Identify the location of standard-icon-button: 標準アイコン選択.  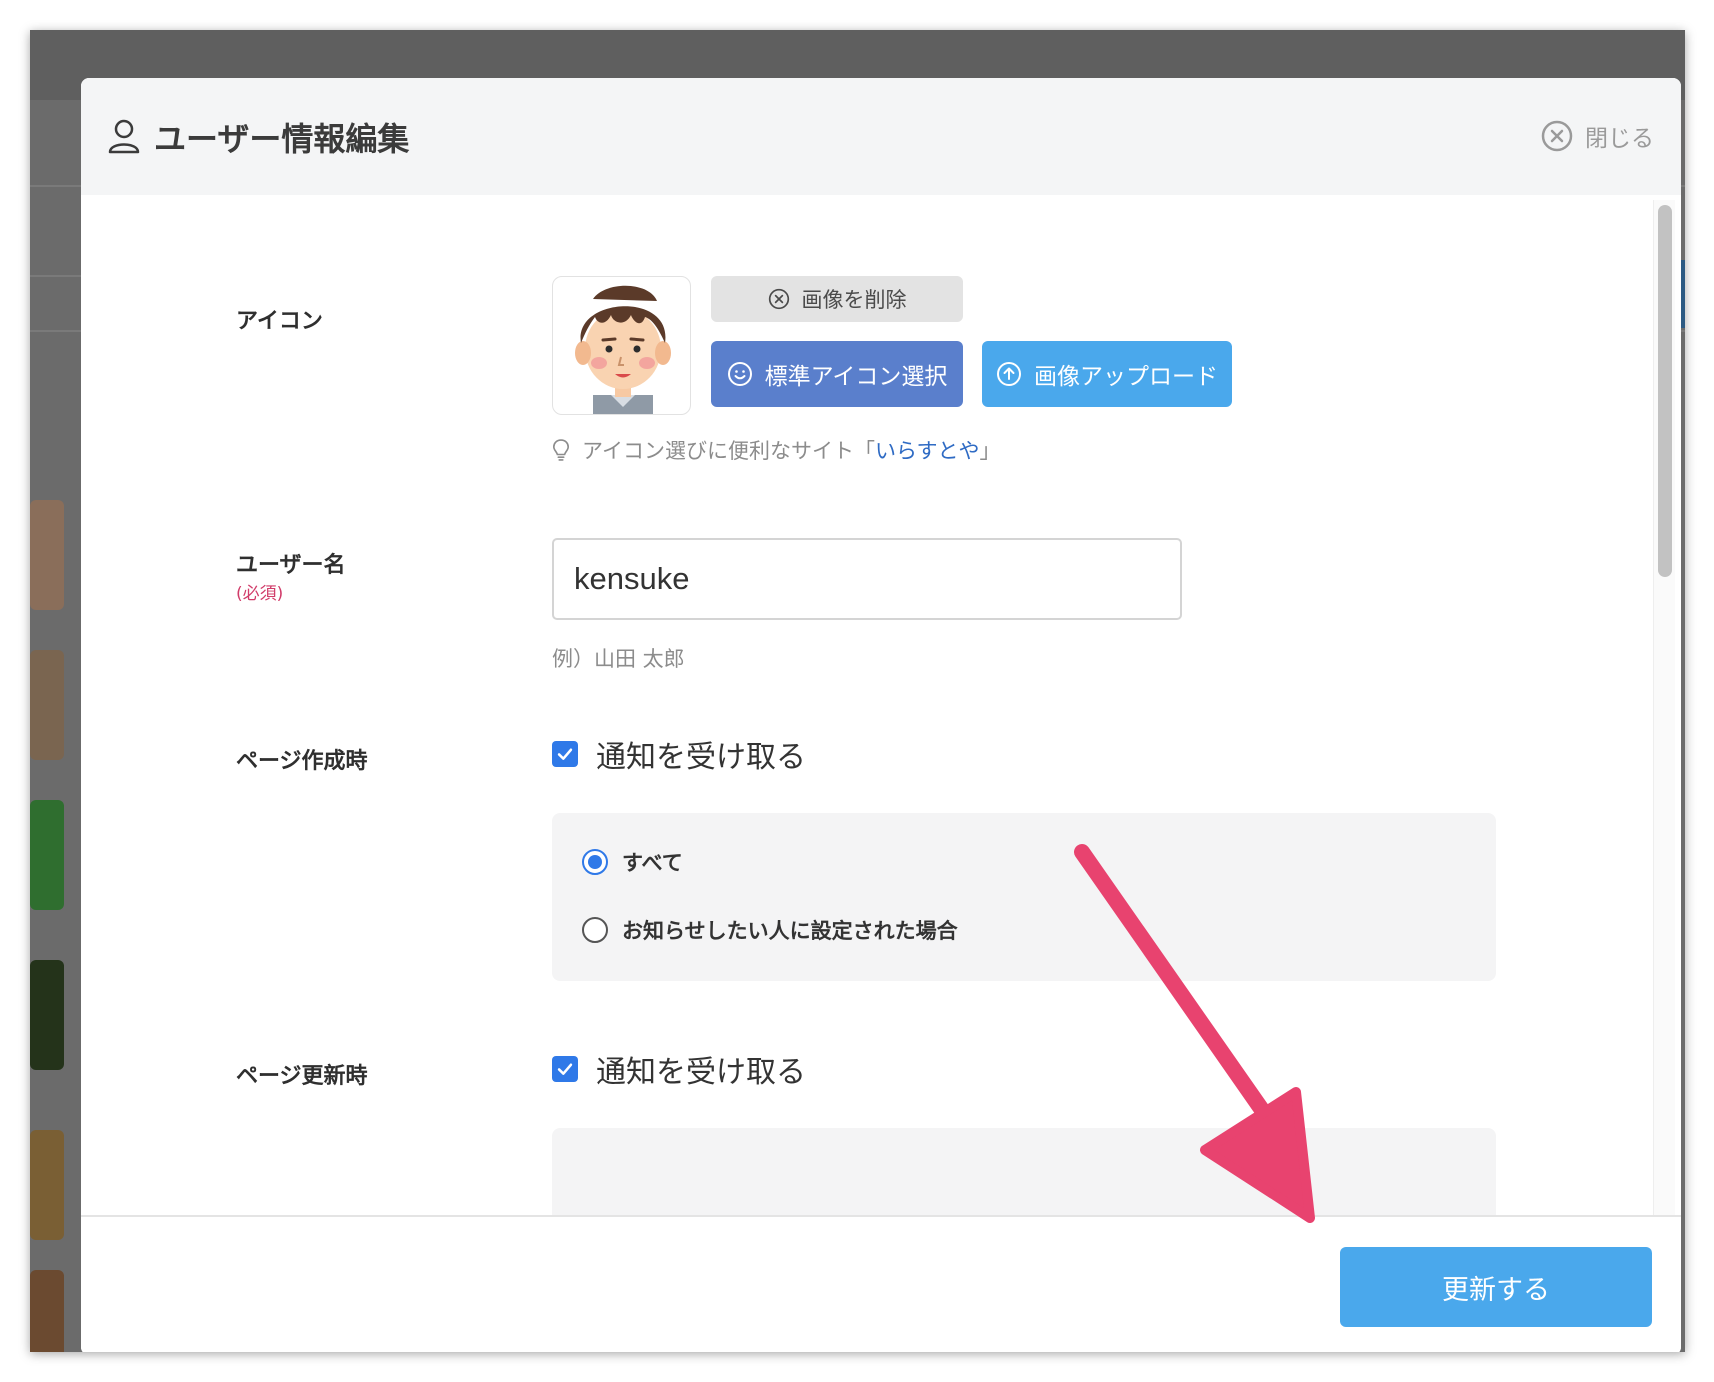
(837, 374).